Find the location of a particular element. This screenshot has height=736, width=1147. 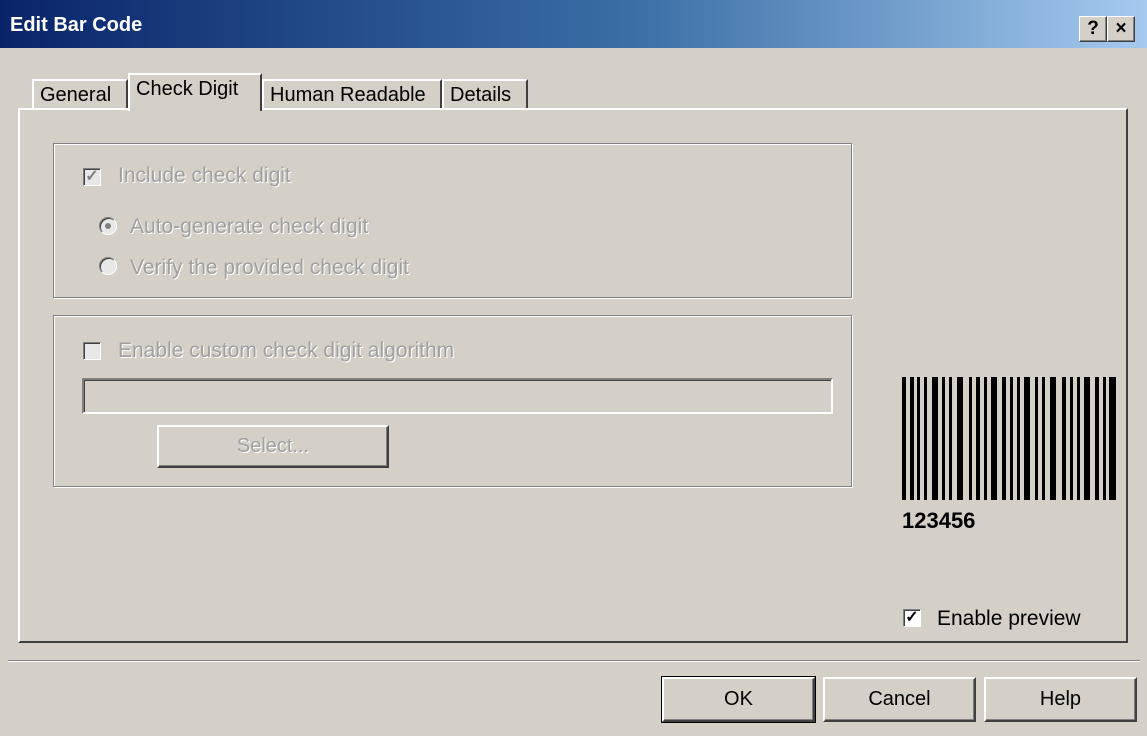

help-button: ? is located at coordinates (1093, 29).